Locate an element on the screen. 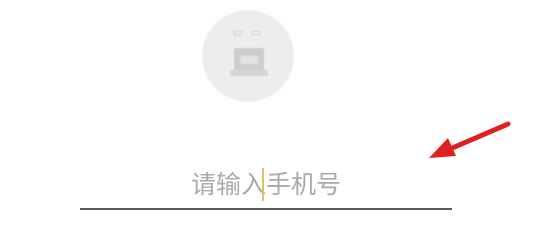  logo-base is located at coordinates (249, 73).